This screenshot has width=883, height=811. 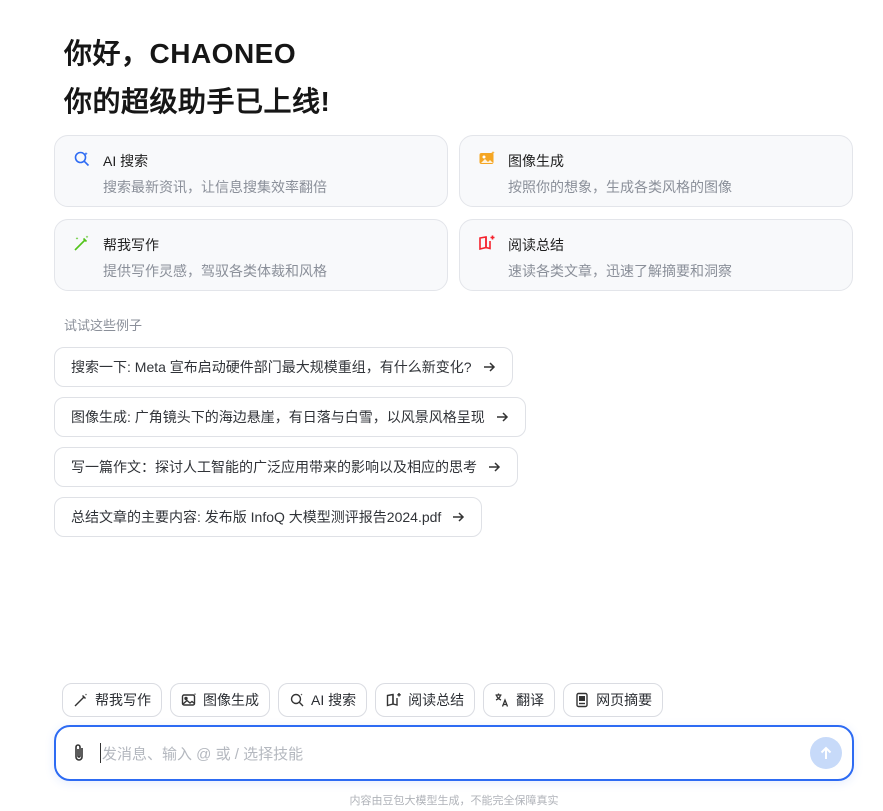 I want to click on text-caret, so click(x=100, y=753).